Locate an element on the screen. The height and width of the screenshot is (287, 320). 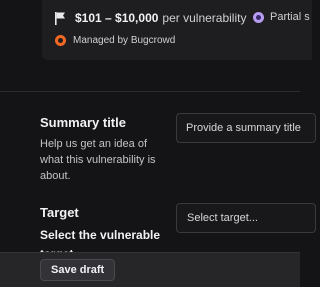
managed-by-row: Managed by Bugcrowd is located at coordinates (115, 40).